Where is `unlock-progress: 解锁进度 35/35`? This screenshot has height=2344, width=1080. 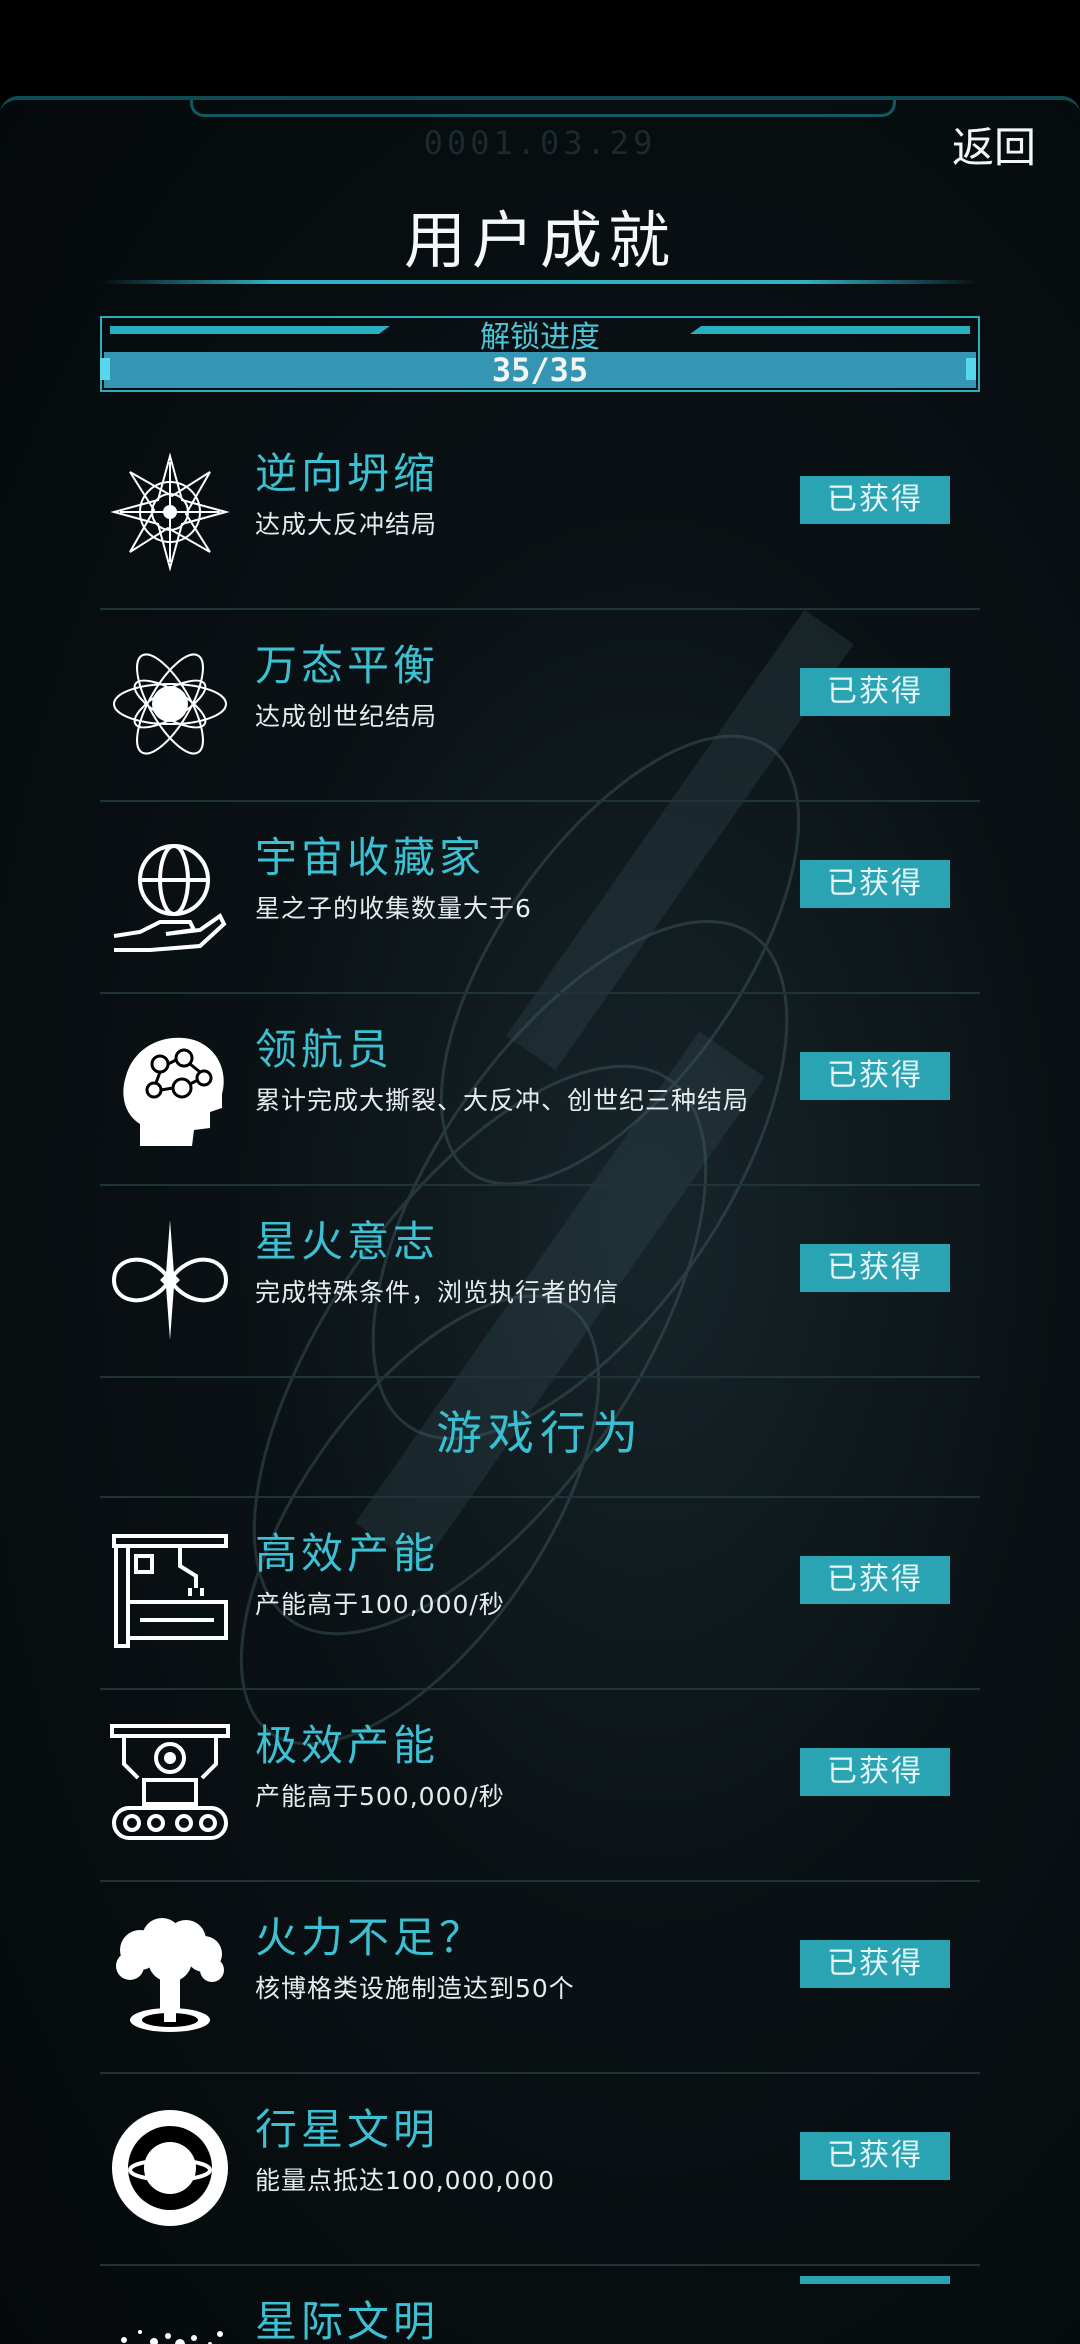
unlock-progress: 解锁进度 35/35 is located at coordinates (540, 354).